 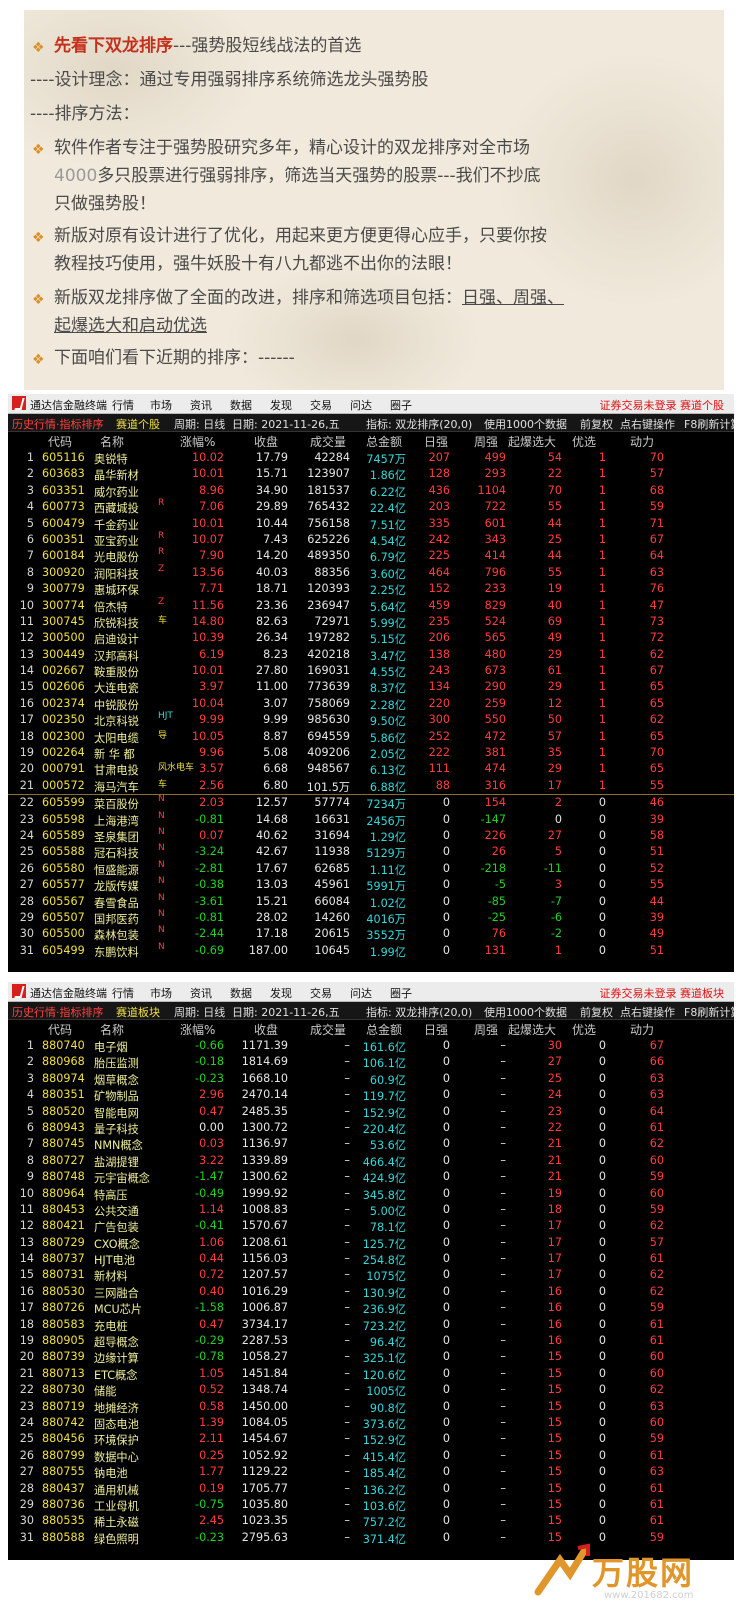 What do you see at coordinates (371, 1407) in the screenshot?
I see `table-row: 23 880719 地摊经济 0.58 1450.00 – 90.8亿 0 – 15 0 63` at bounding box center [371, 1407].